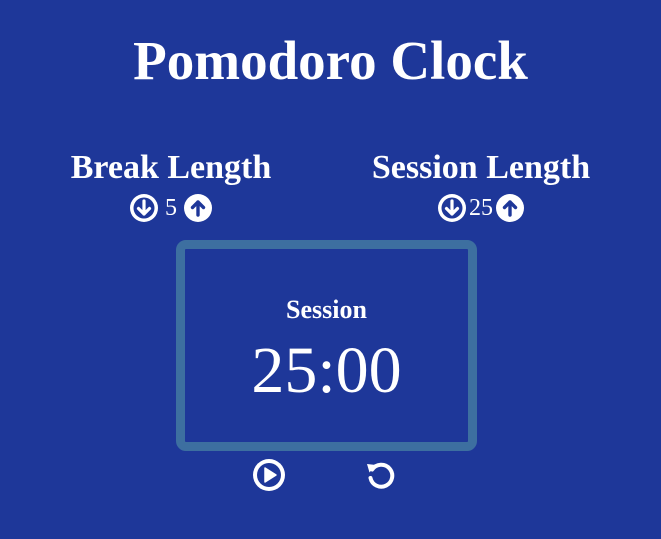  Describe the element at coordinates (330, 60) in the screenshot. I see `app-title: Pomodoro Clock` at that location.